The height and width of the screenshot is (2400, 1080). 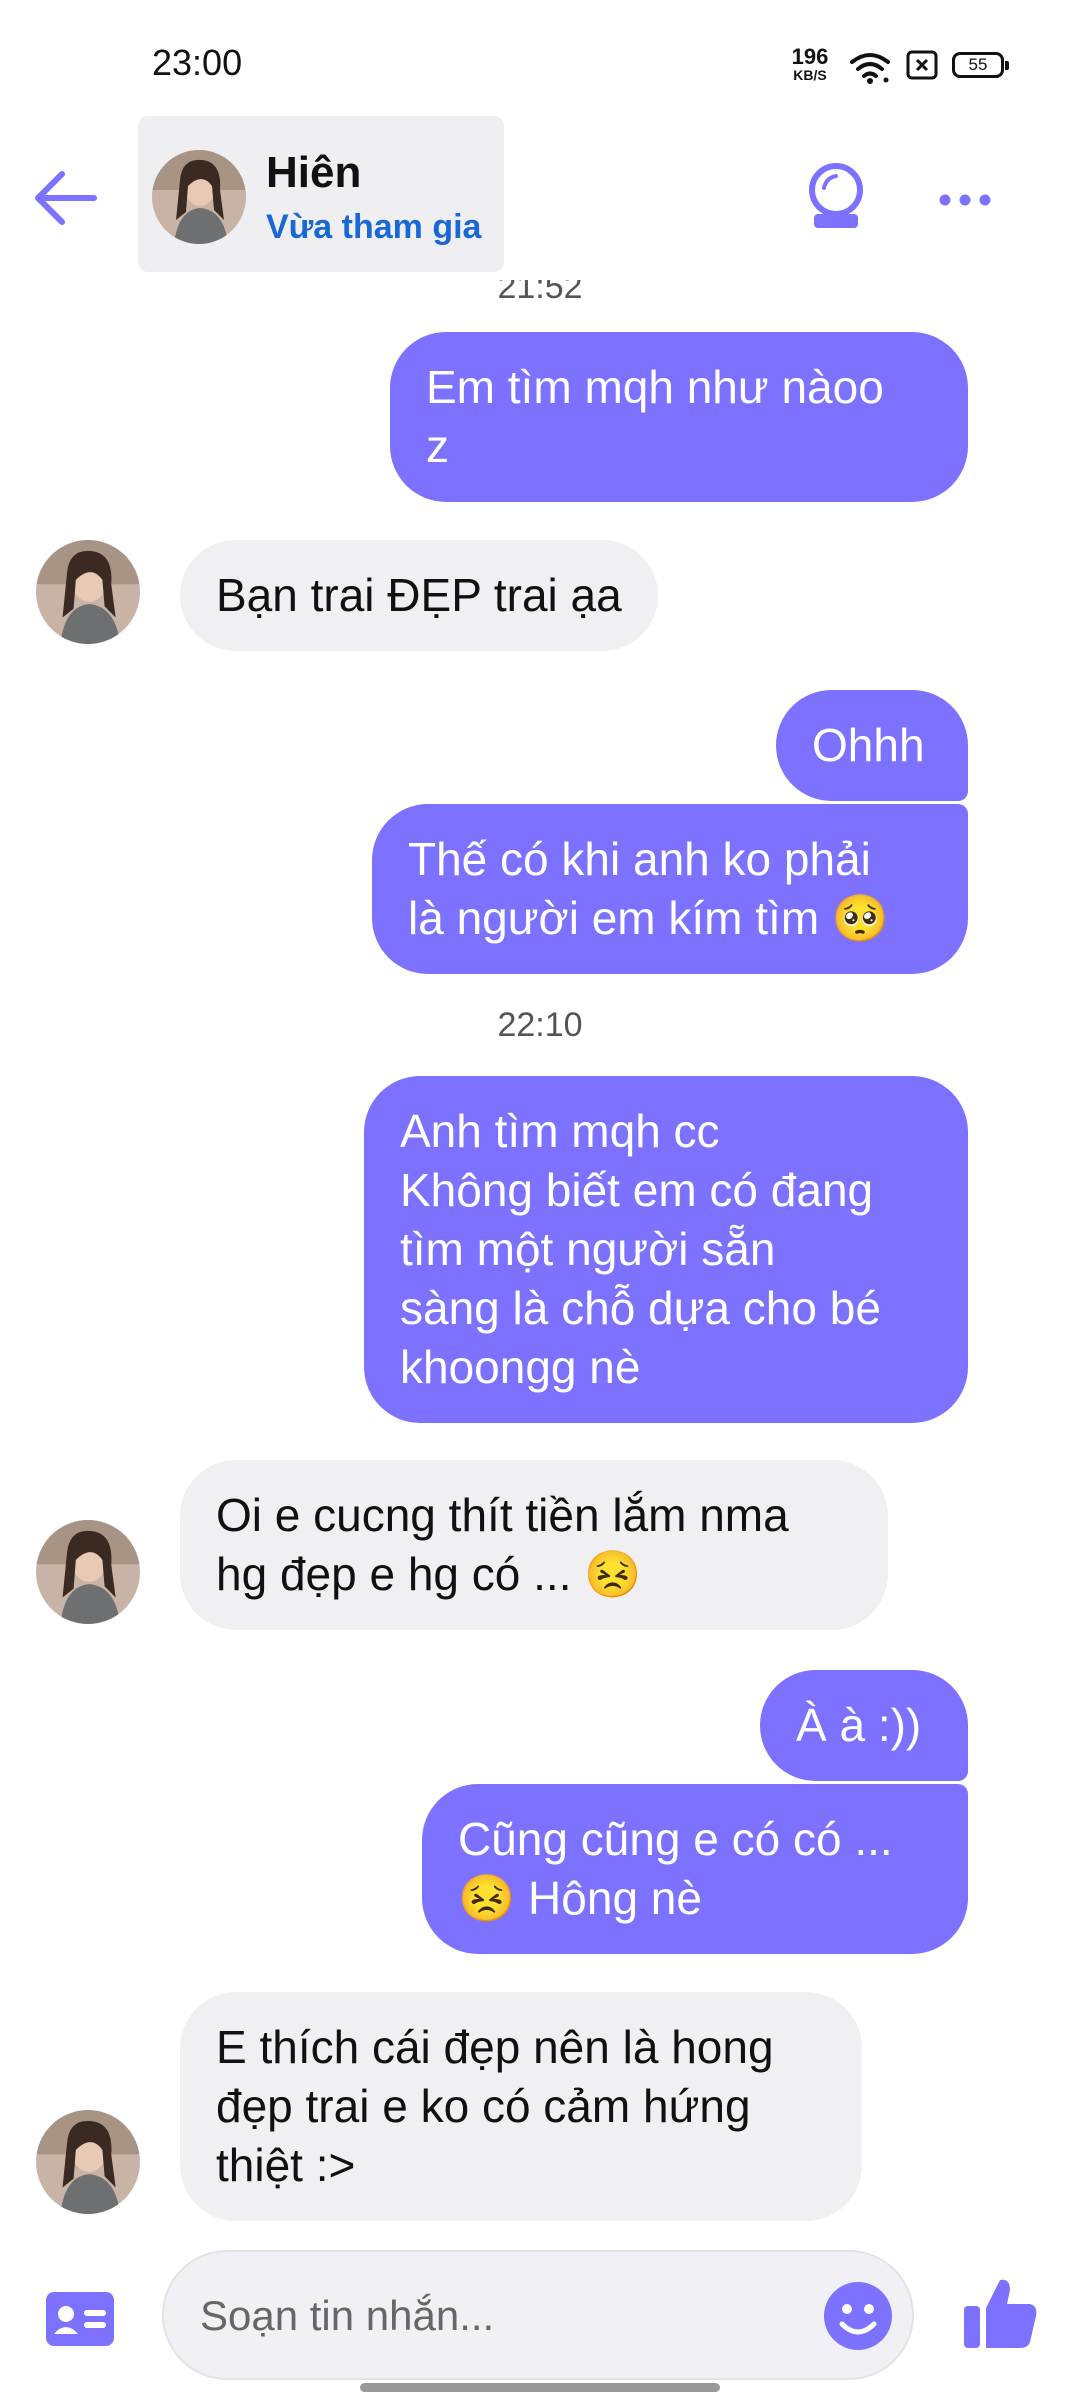 What do you see at coordinates (872, 745) in the screenshot?
I see `outgoing-message: Ohhh` at bounding box center [872, 745].